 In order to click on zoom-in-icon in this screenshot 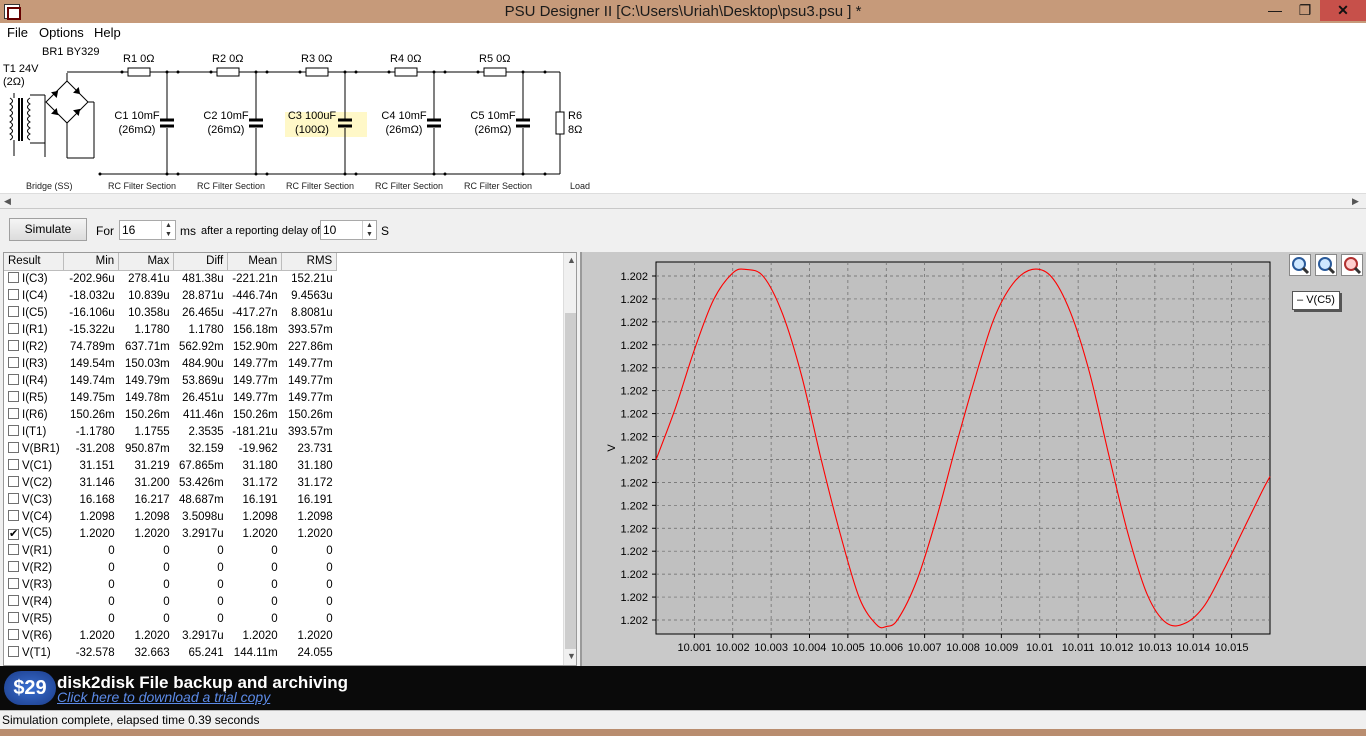, I will do `click(1300, 265)`.